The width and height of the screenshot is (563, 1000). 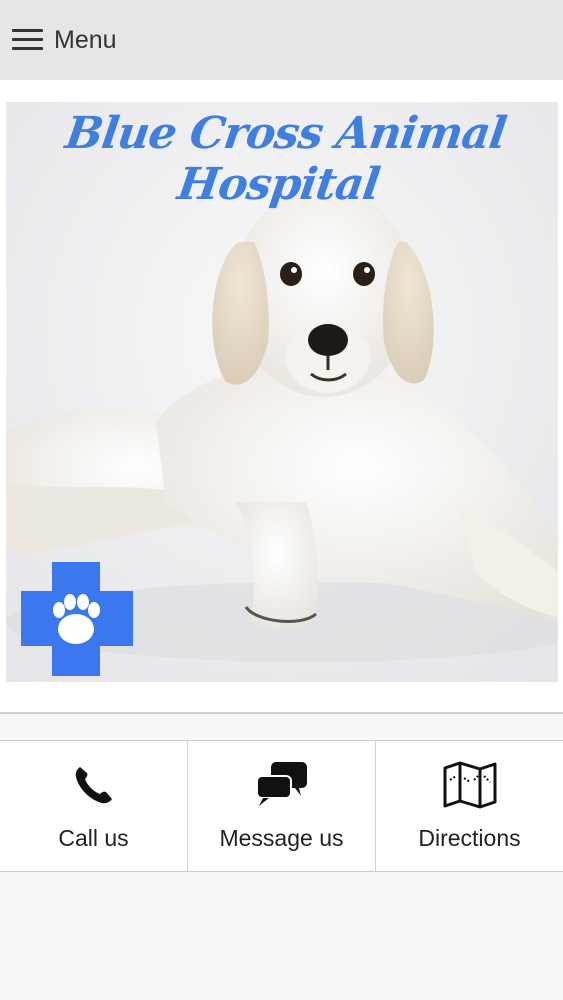 I want to click on action-bar: Call us Message us Directions, so click(x=281, y=806).